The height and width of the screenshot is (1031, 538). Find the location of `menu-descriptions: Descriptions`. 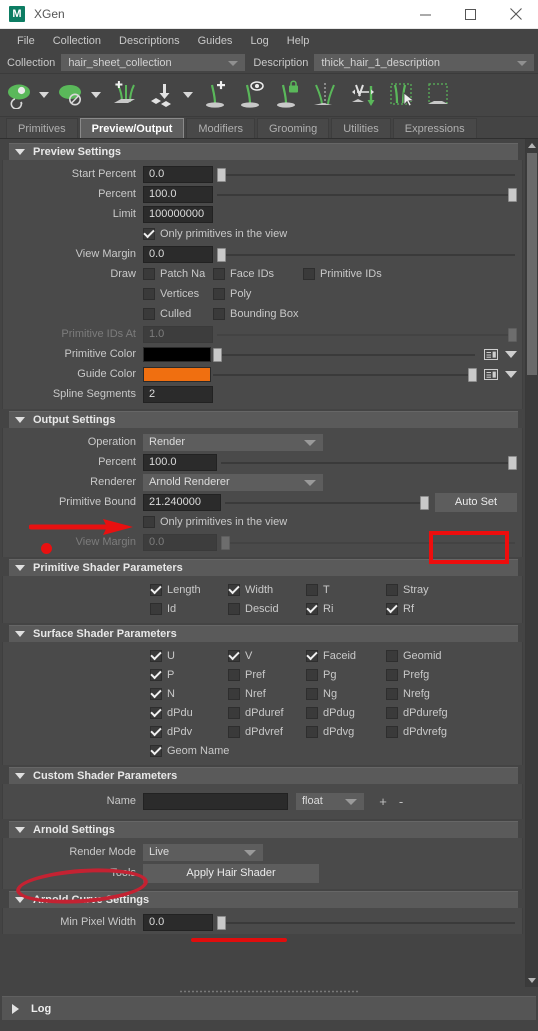

menu-descriptions: Descriptions is located at coordinates (149, 41).